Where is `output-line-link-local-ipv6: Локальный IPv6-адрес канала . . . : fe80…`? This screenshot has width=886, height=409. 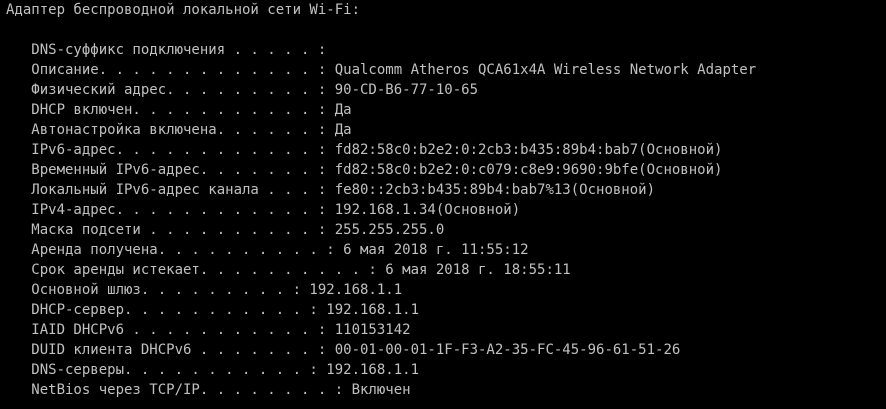 output-line-link-local-ipv6: Локальный IPv6-адрес канала . . . : fe80… is located at coordinates (331, 190).